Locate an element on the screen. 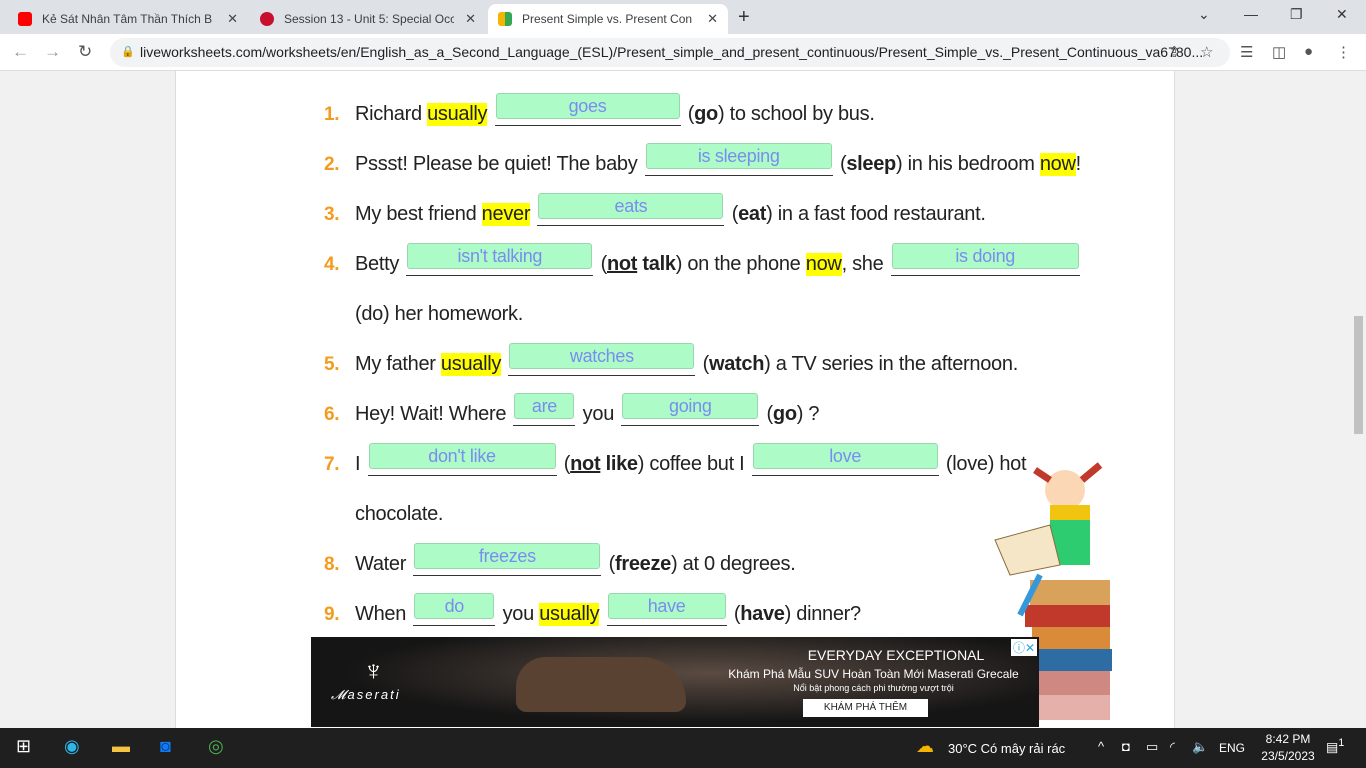 This screenshot has width=1366, height=768. answer-blank: have is located at coordinates (666, 609).